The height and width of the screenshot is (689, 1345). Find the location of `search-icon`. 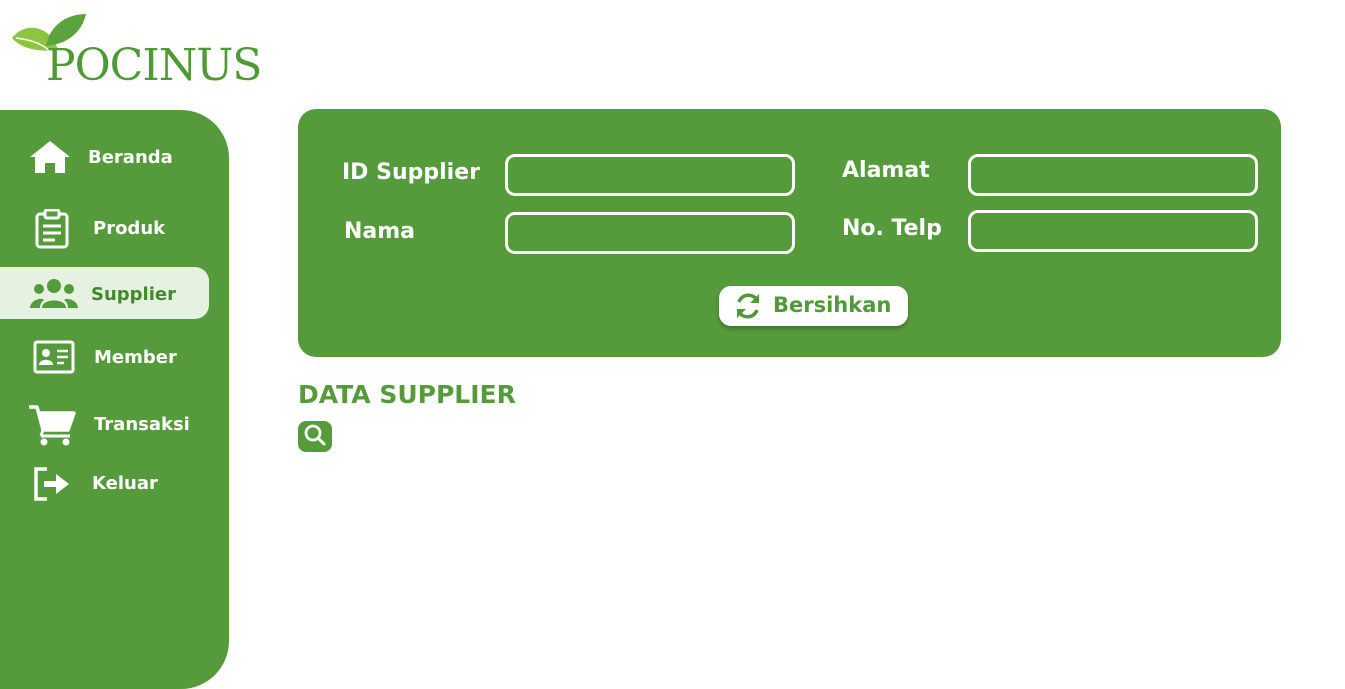

search-icon is located at coordinates (315, 437).